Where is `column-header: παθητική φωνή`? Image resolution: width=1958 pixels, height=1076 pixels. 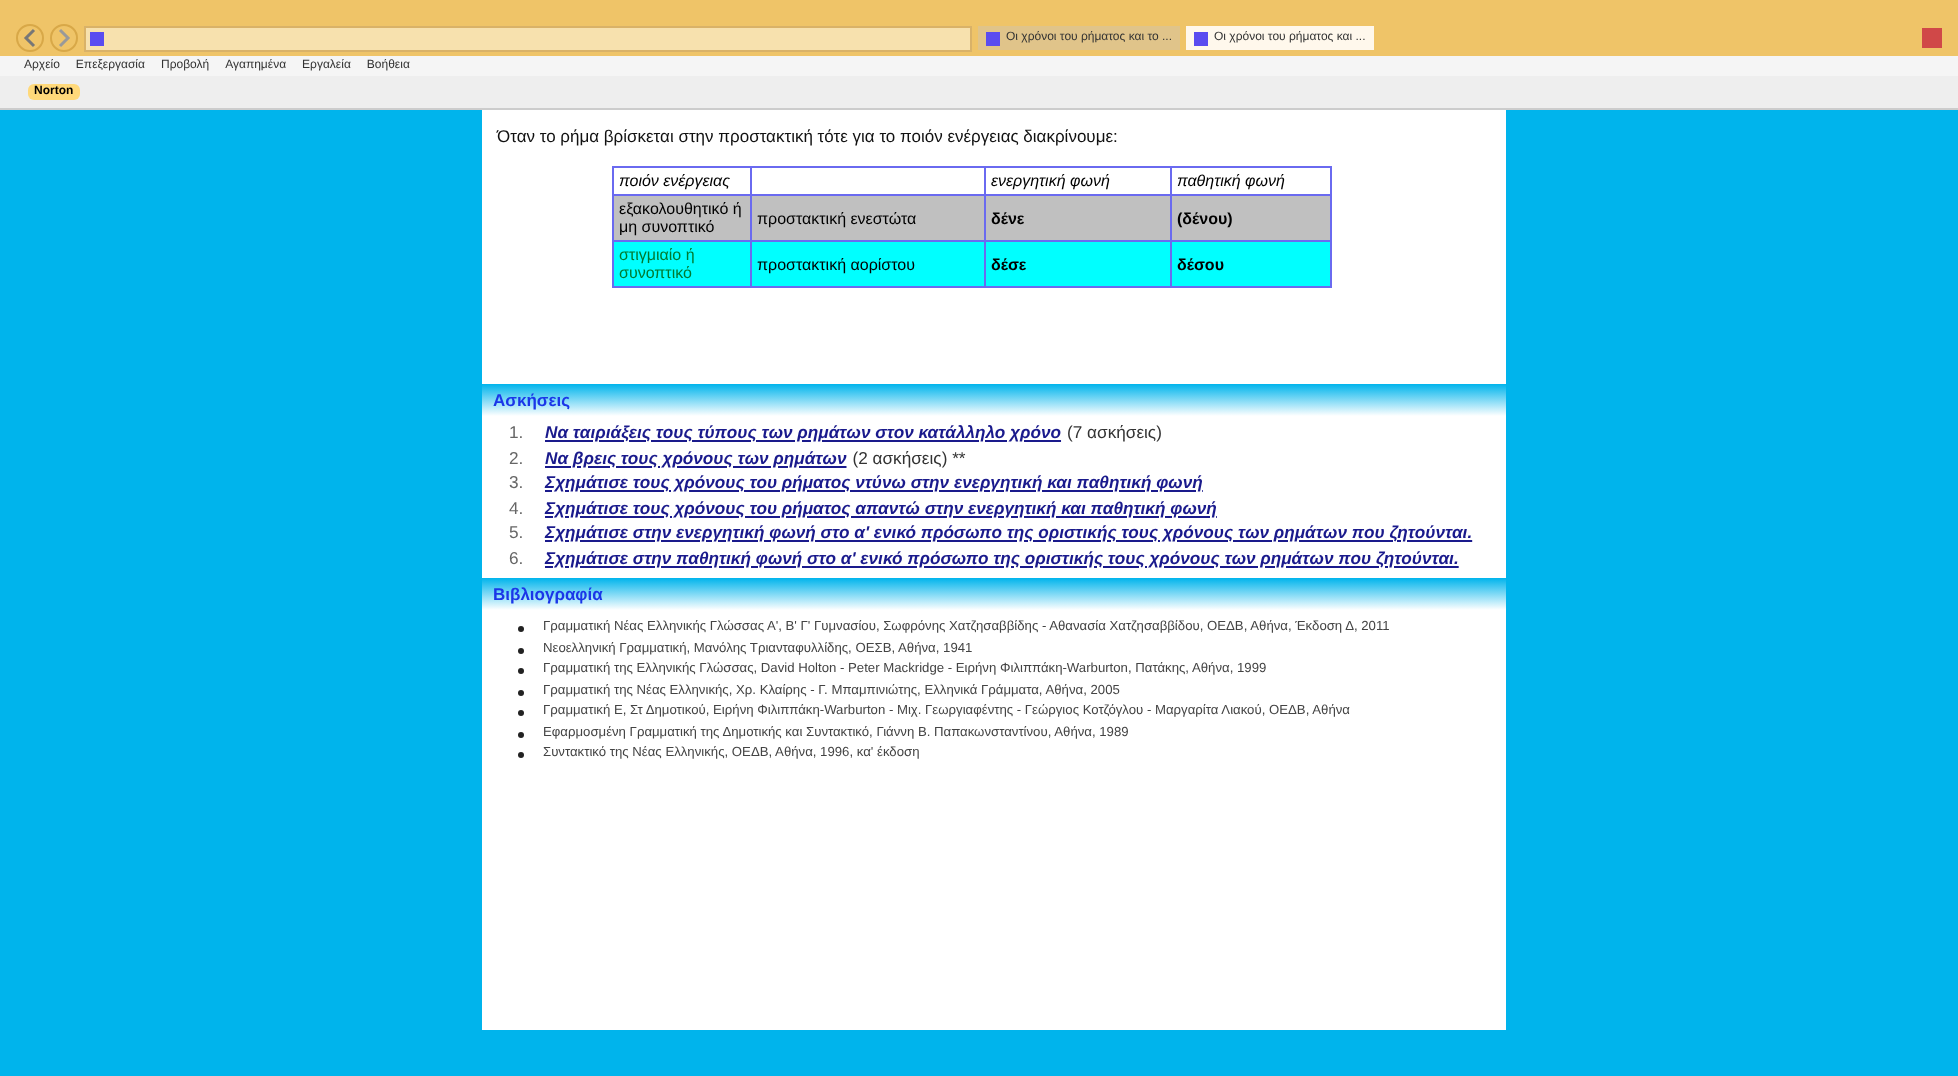 column-header: παθητική φωνή is located at coordinates (1250, 181).